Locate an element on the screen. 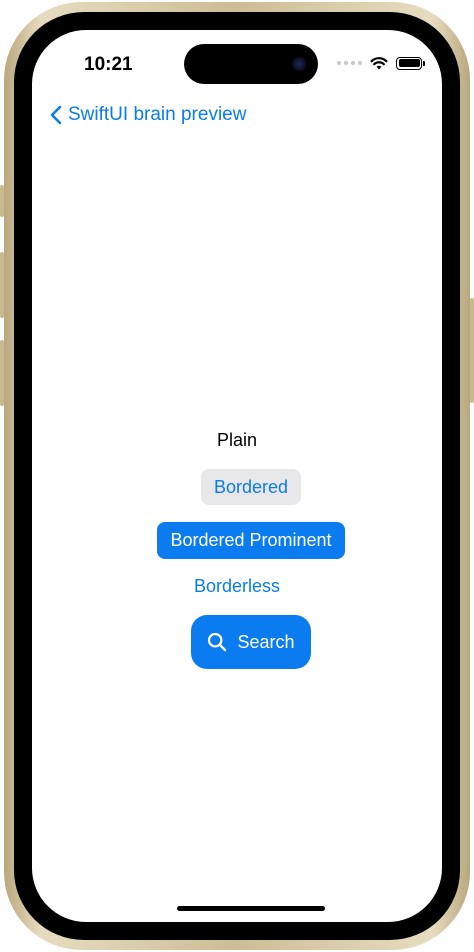  plain-button: Plain is located at coordinates (237, 440).